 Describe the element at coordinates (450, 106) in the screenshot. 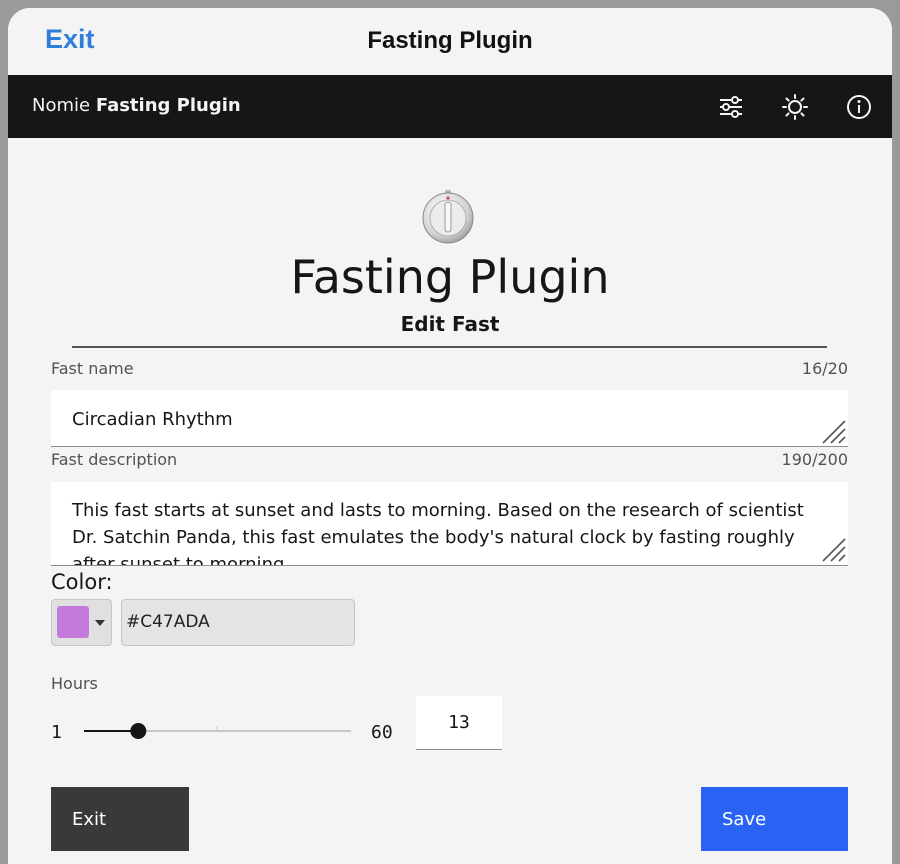

I see `app-bar: Nomie Fasting Plugin` at that location.